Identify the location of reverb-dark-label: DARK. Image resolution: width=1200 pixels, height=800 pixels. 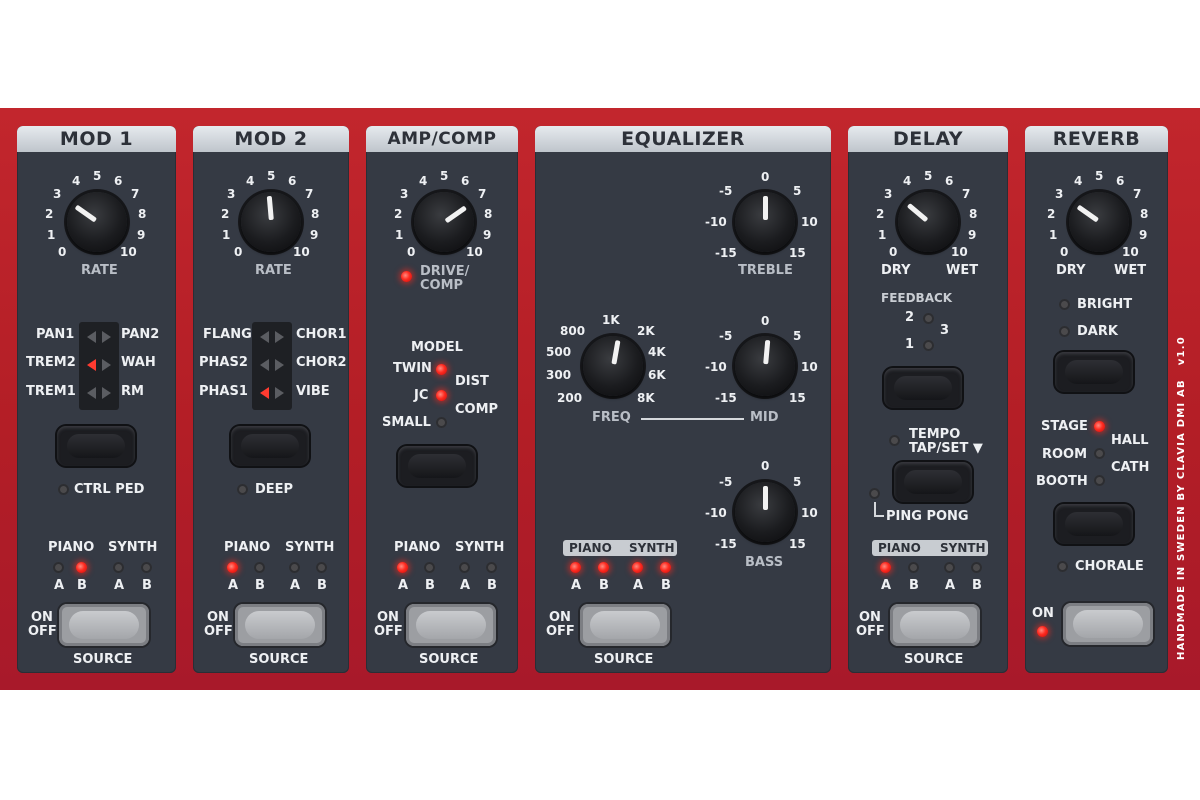
(1097, 331).